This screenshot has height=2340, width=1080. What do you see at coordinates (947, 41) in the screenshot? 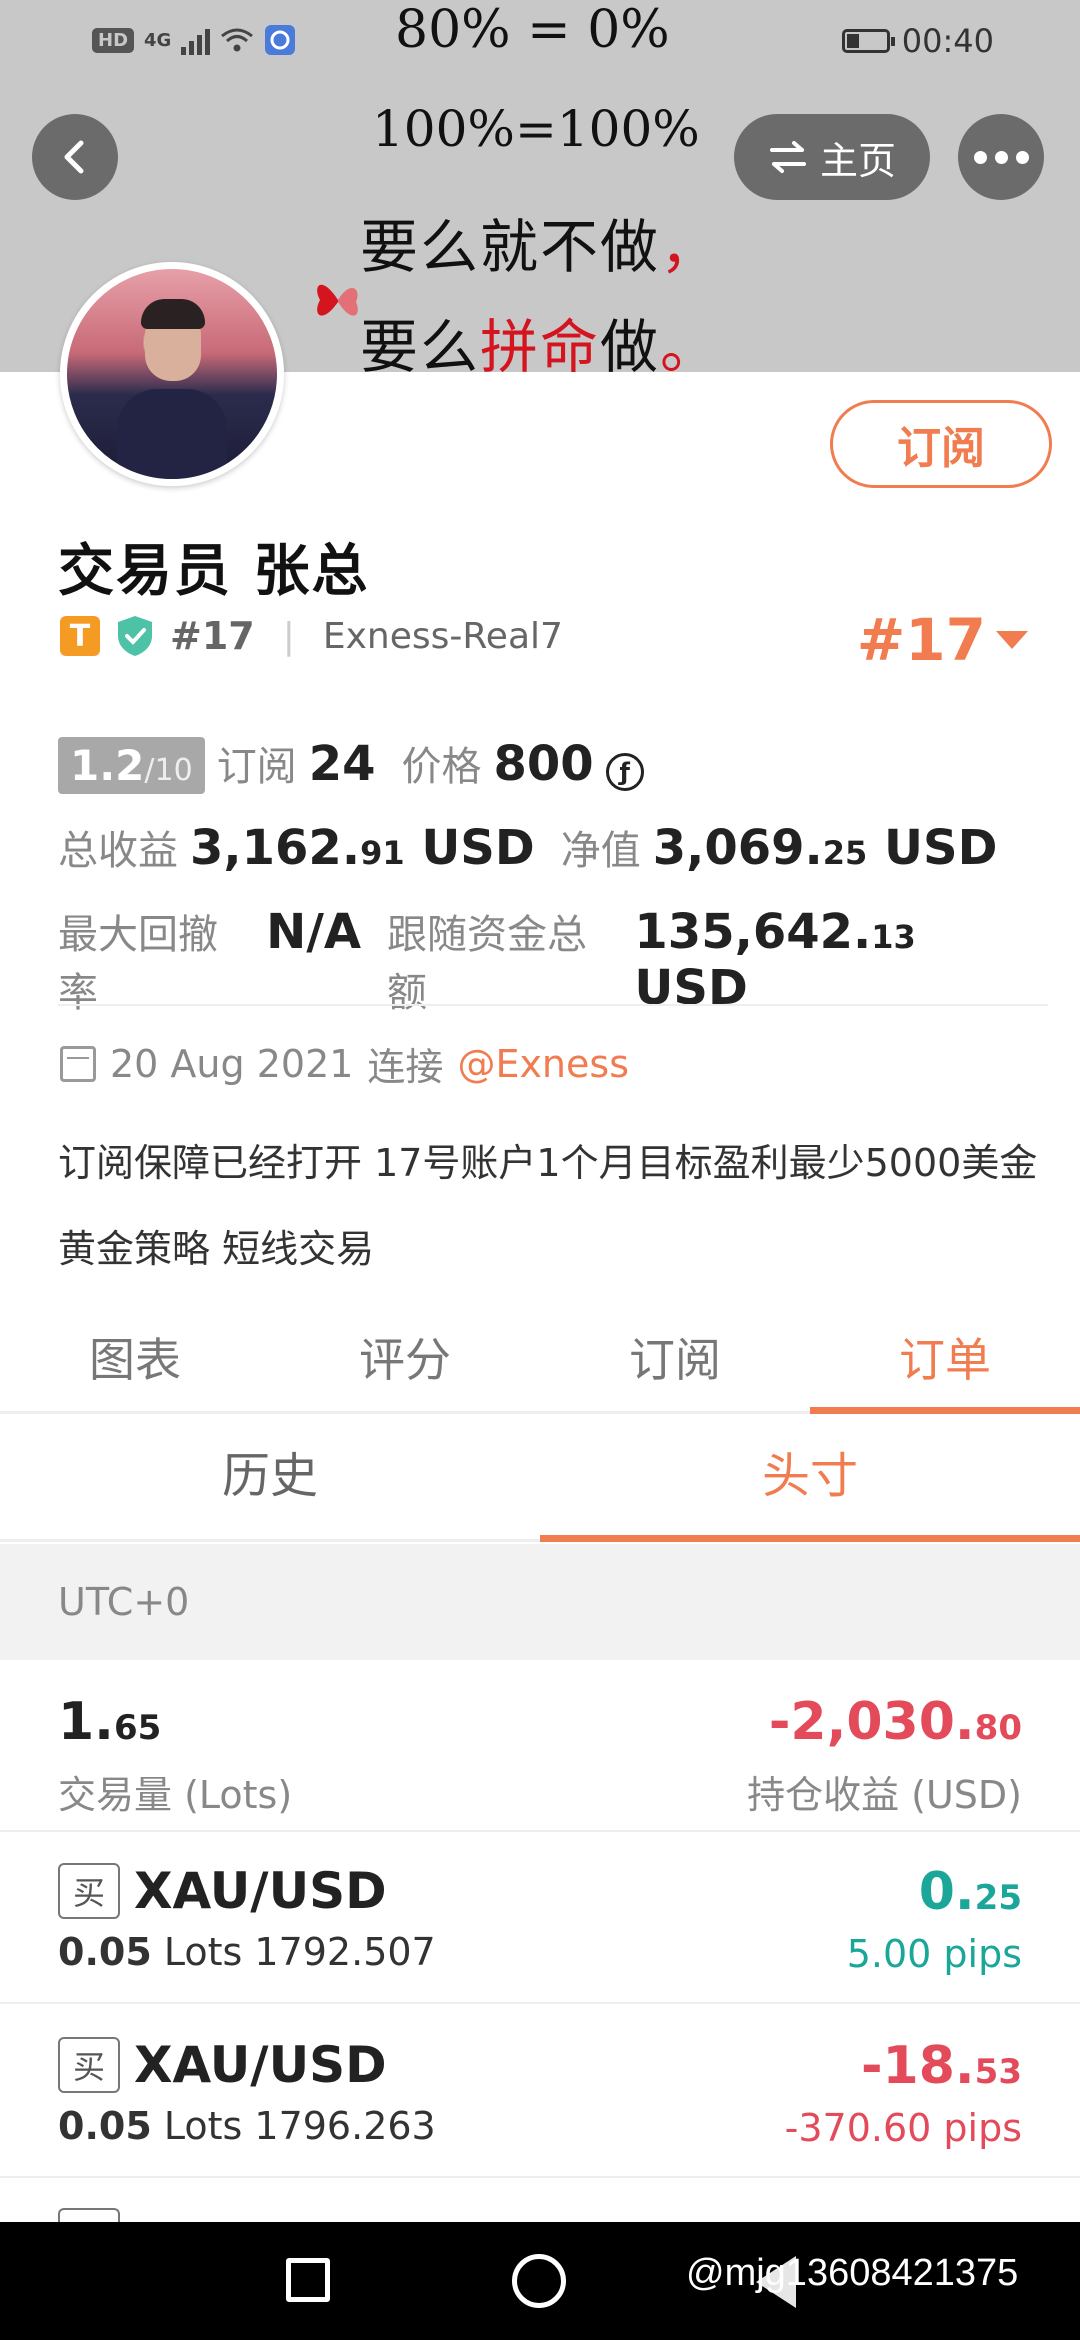
I see `clock: 00:40` at bounding box center [947, 41].